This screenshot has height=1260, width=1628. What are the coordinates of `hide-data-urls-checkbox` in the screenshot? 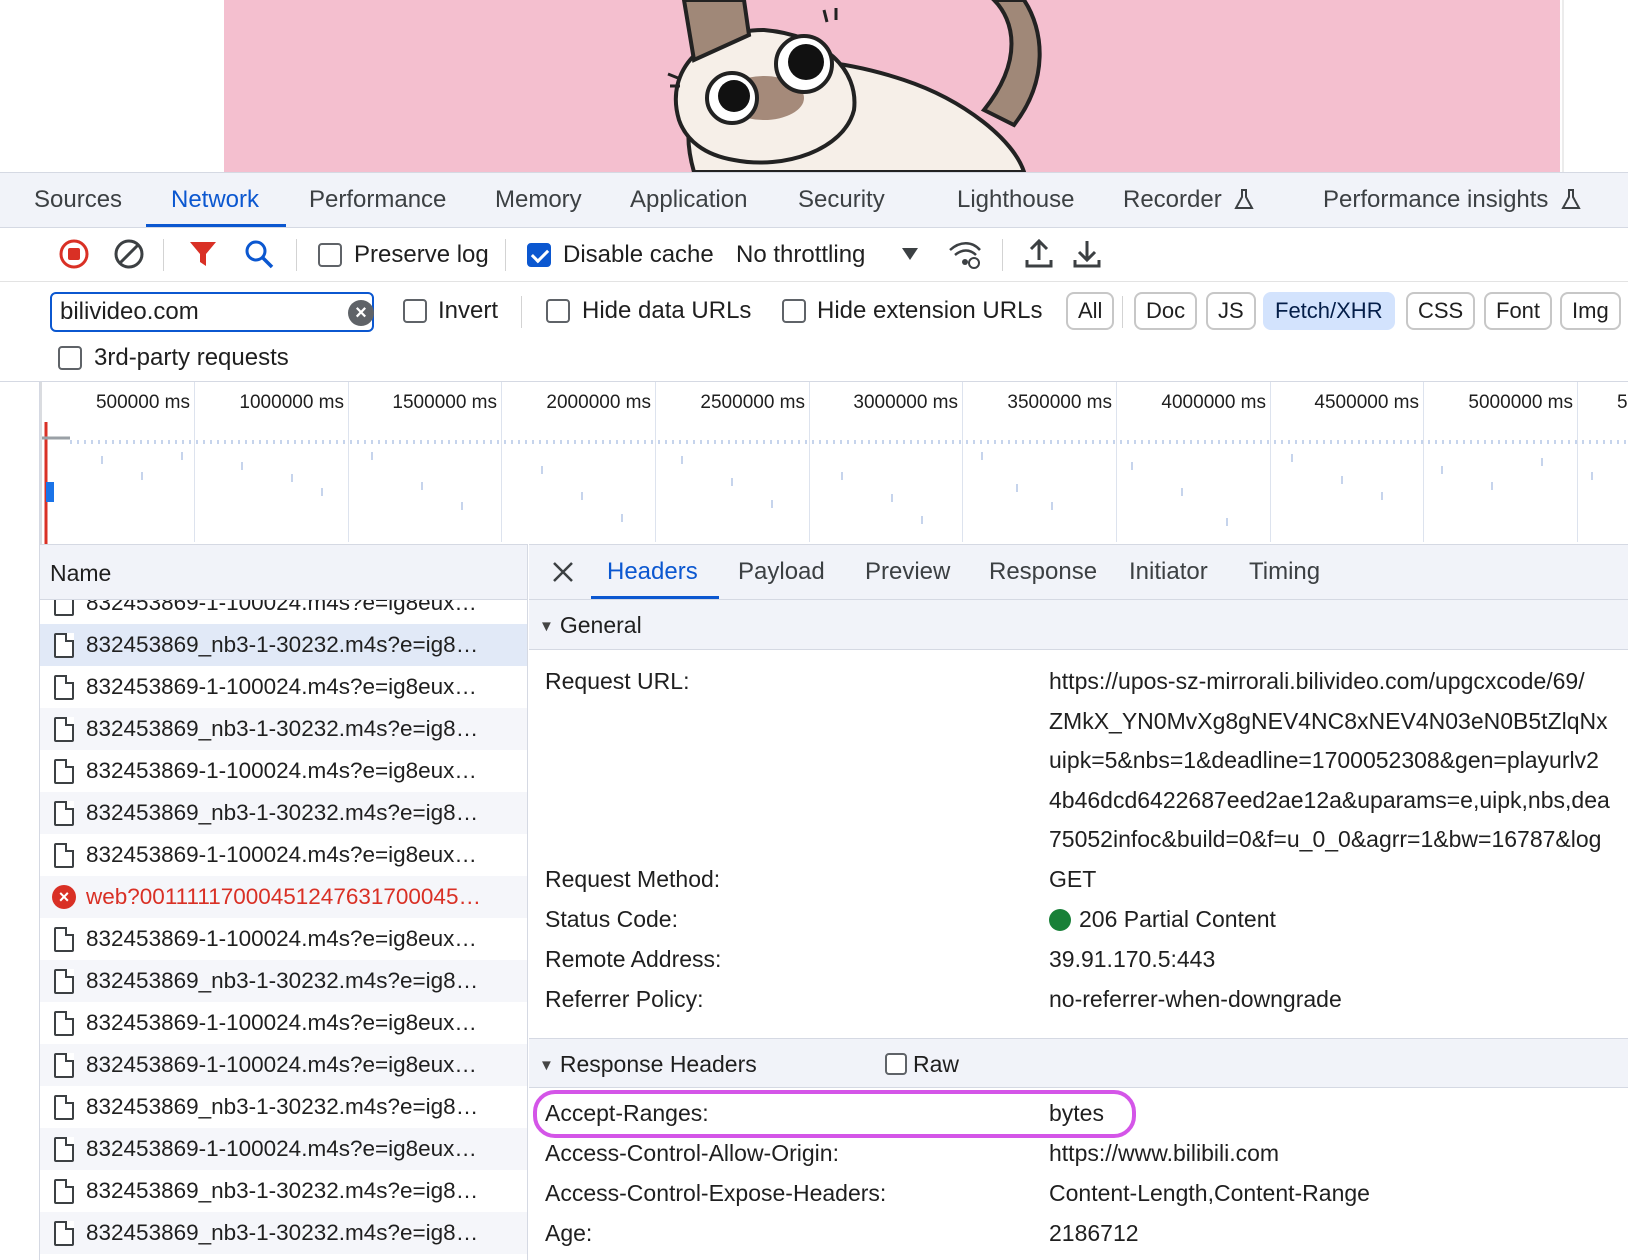 It's located at (558, 311).